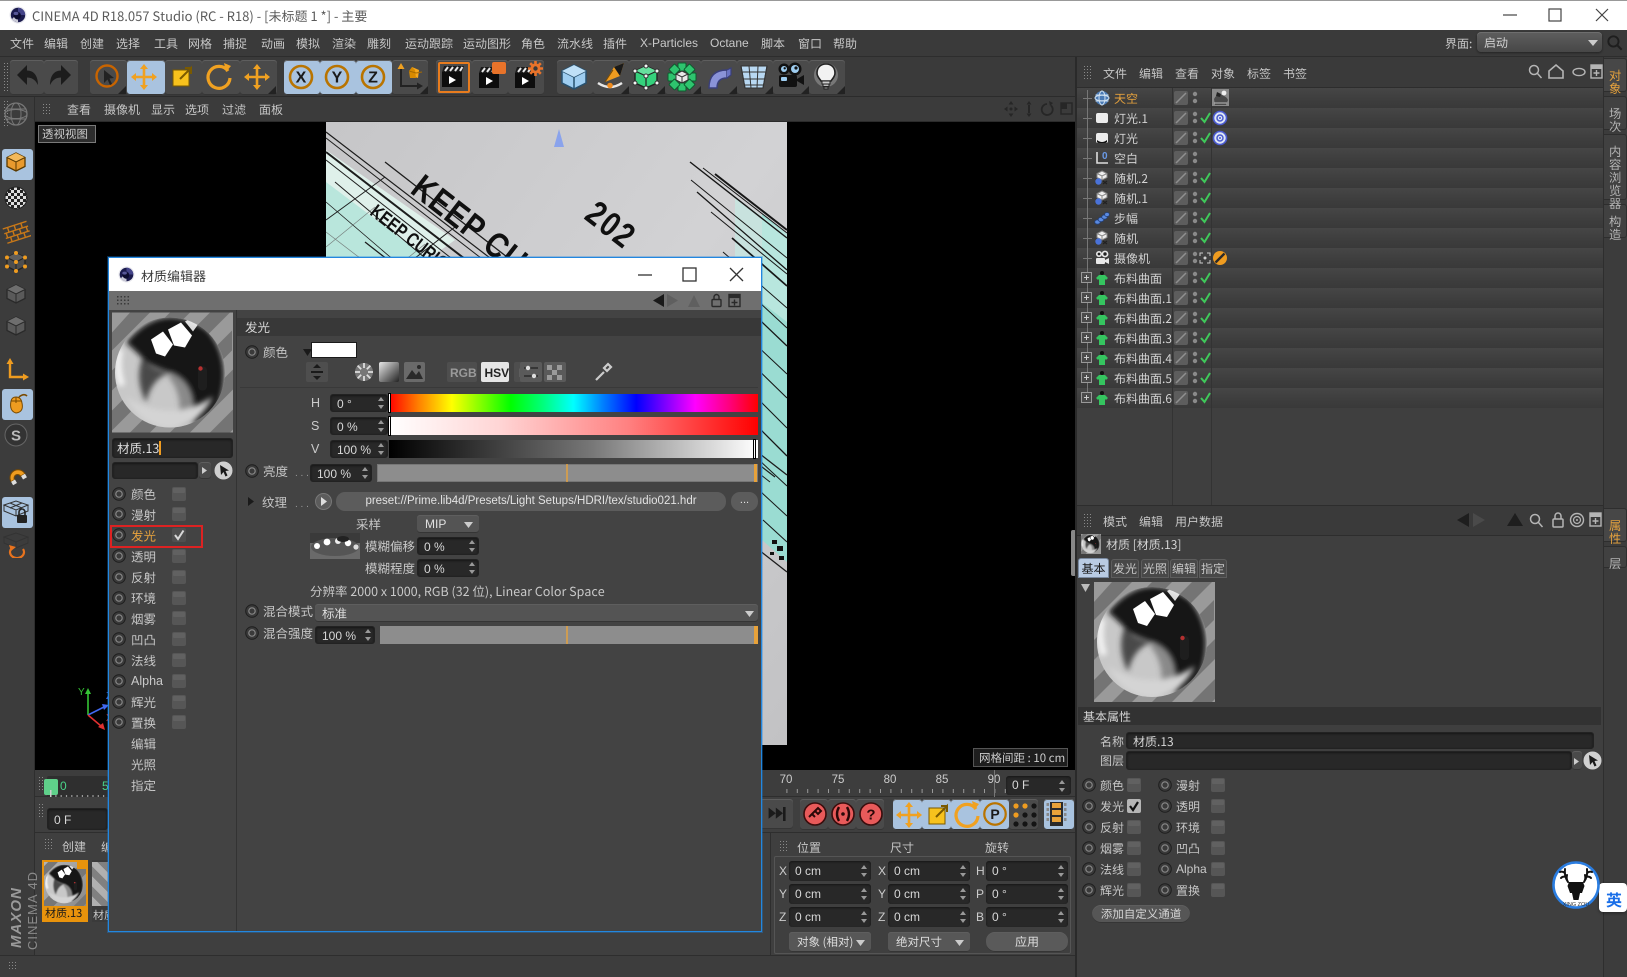 This screenshot has height=977, width=1627. Describe the element at coordinates (301, 78) in the screenshot. I see `svg-text: X` at that location.